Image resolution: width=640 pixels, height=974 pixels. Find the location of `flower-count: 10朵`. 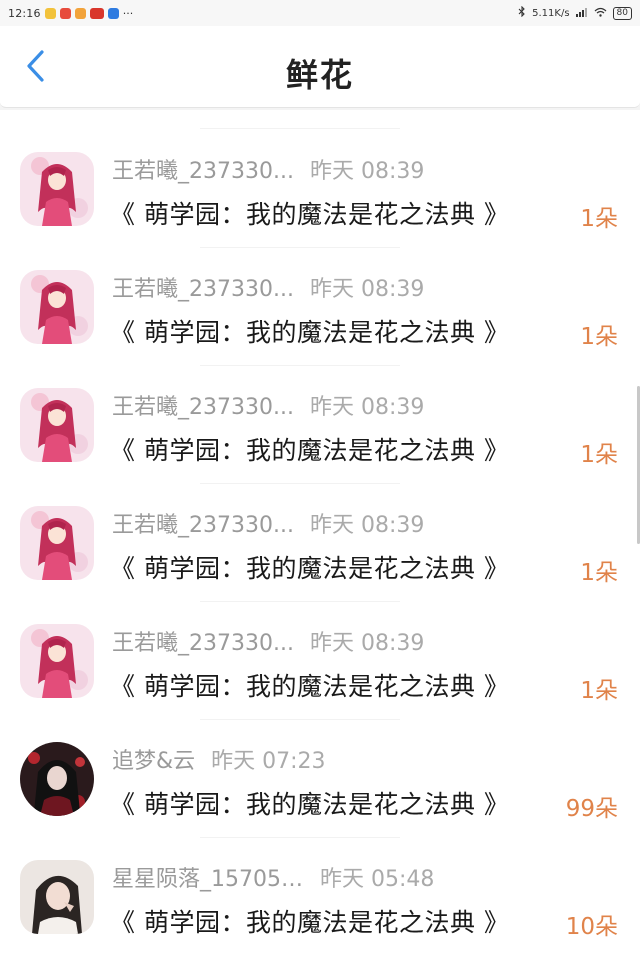

flower-count: 10朵 is located at coordinates (591, 927).